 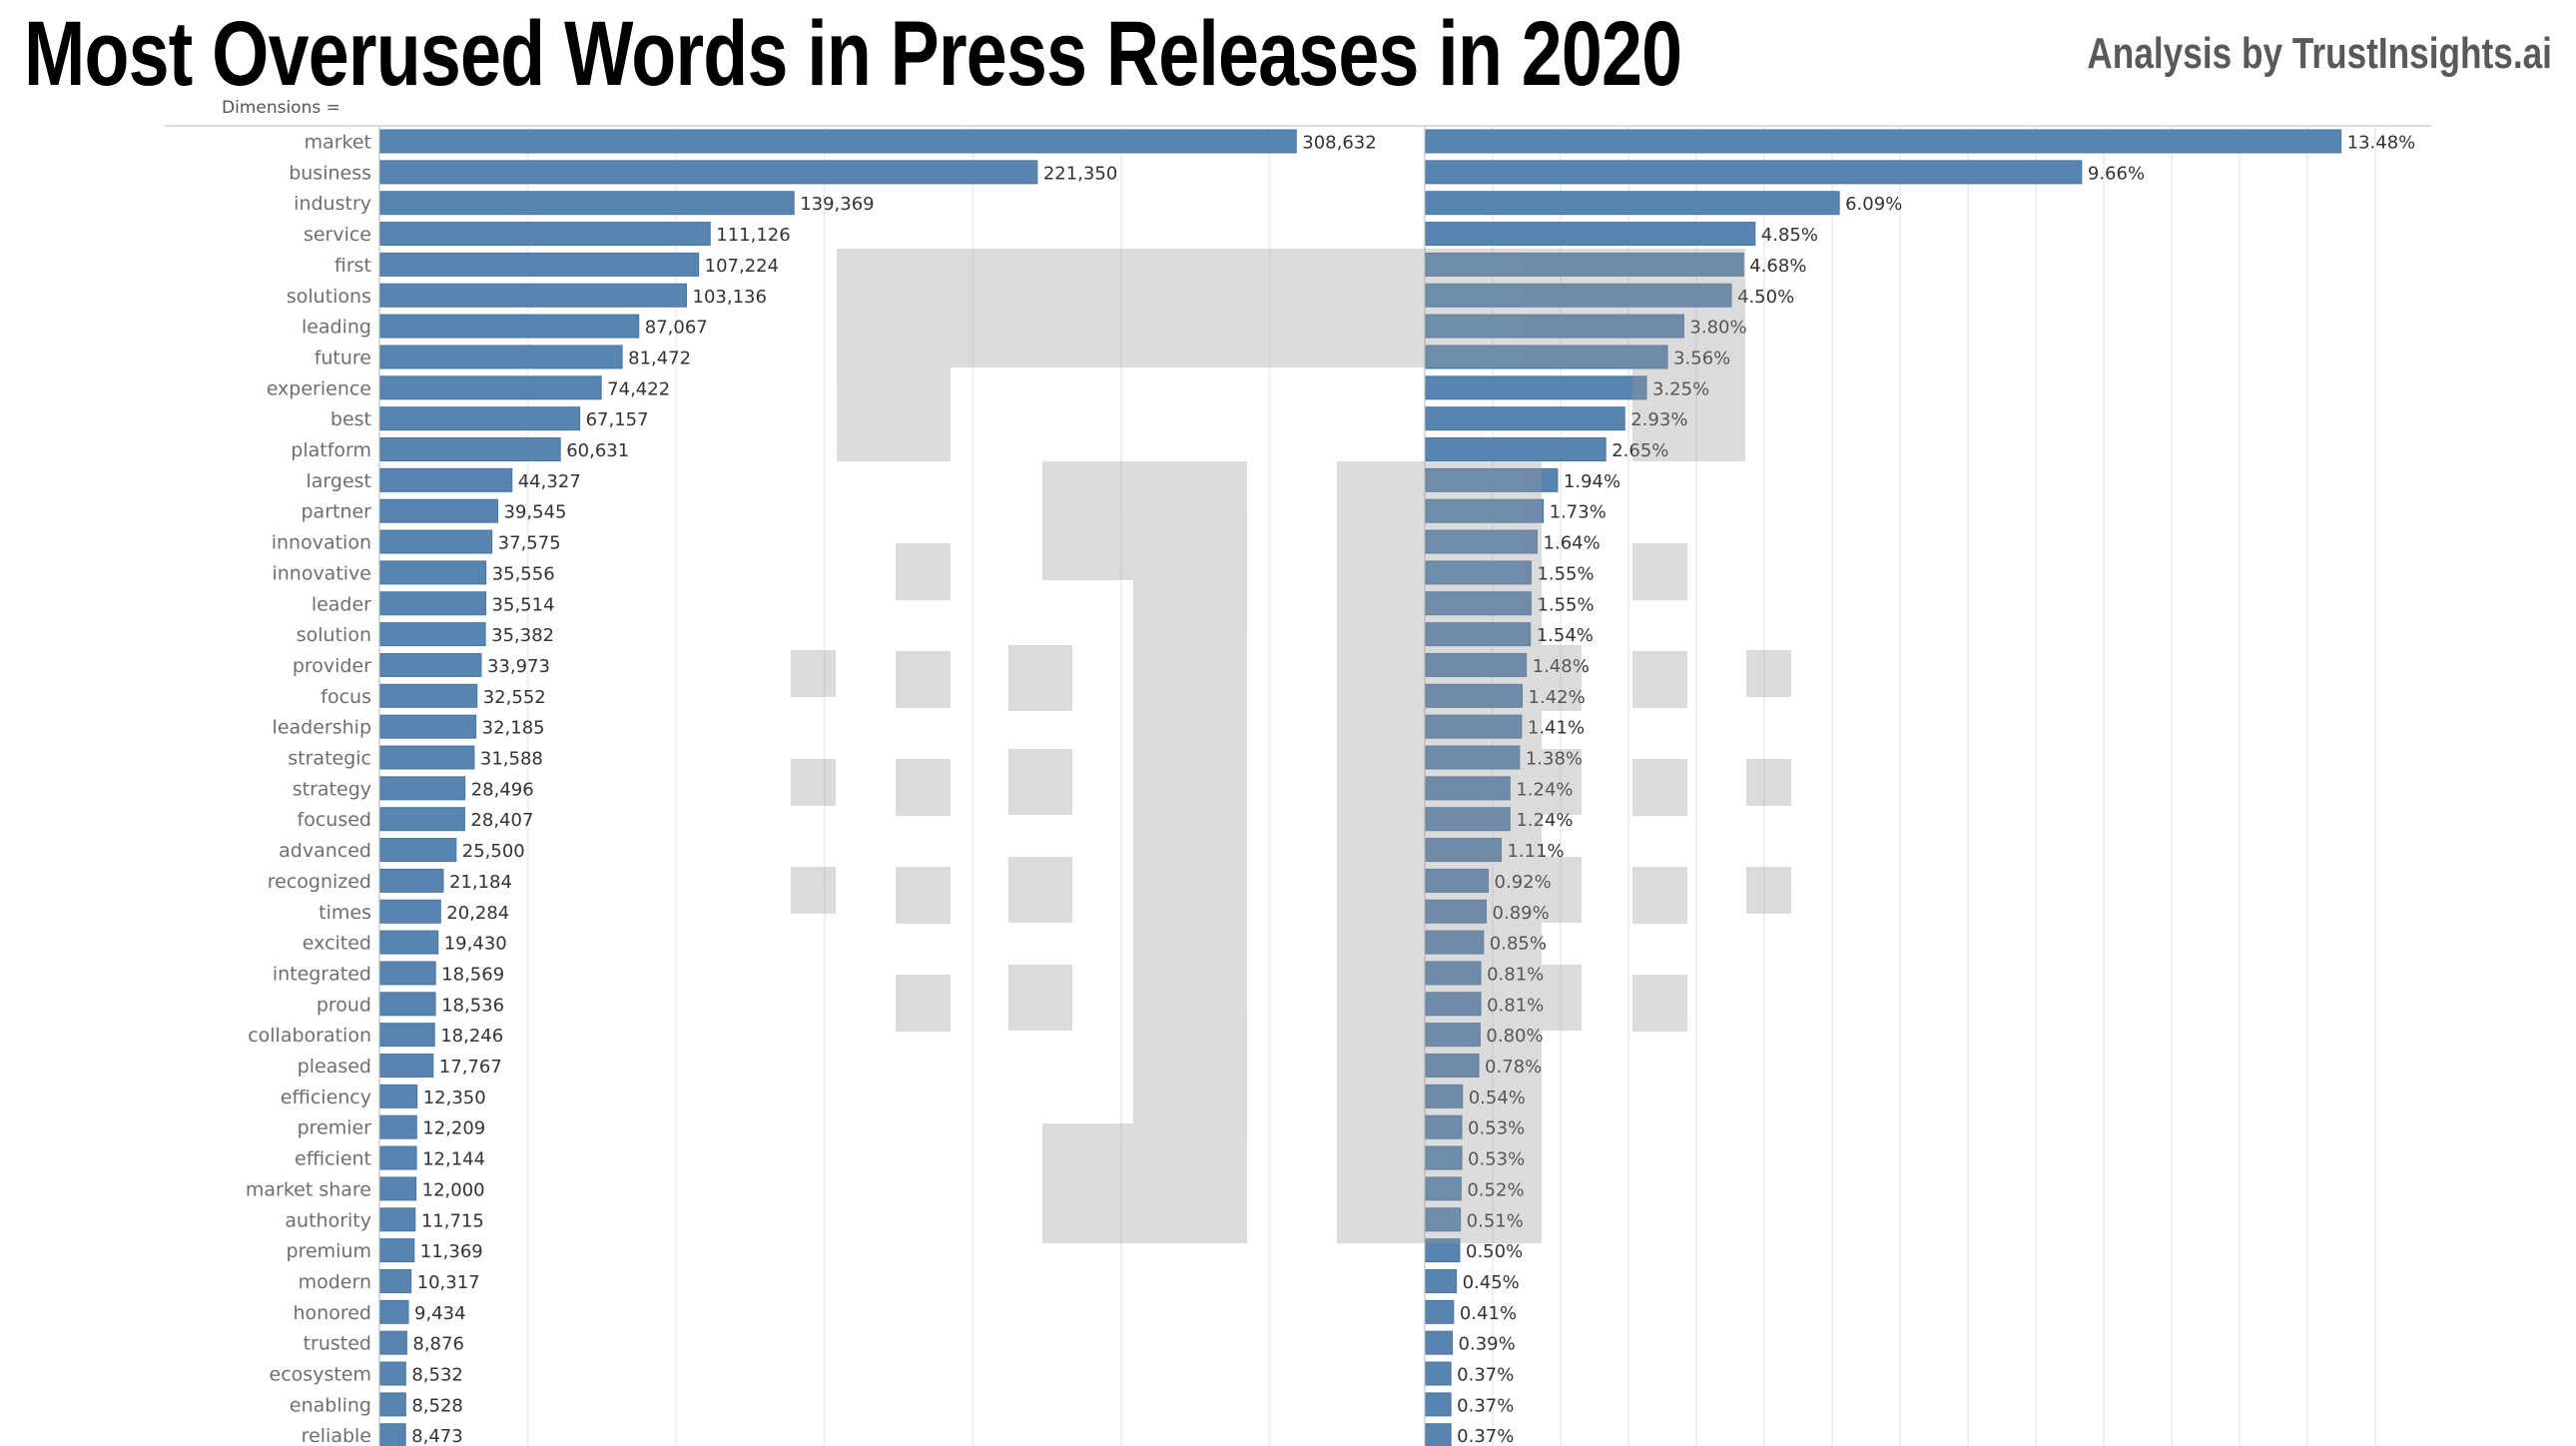 What do you see at coordinates (334, 820) in the screenshot?
I see `category-label: focused` at bounding box center [334, 820].